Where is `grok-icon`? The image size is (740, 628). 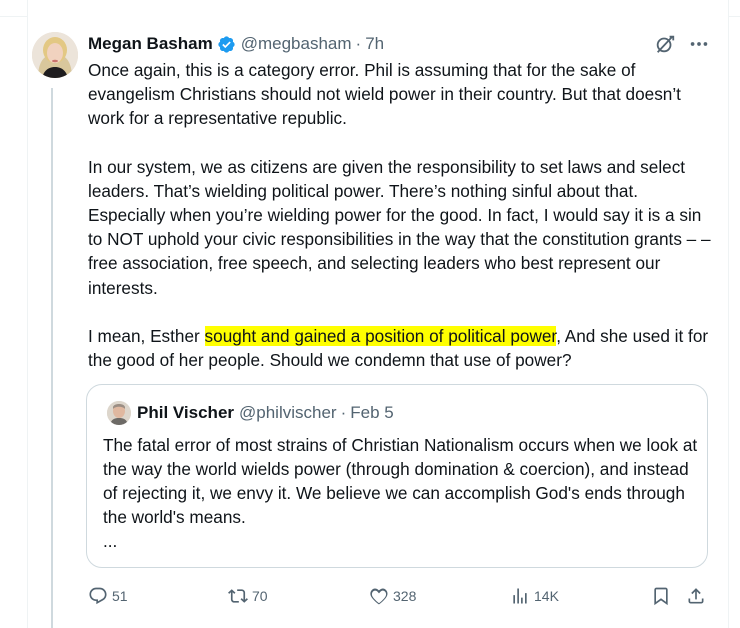 grok-icon is located at coordinates (665, 44).